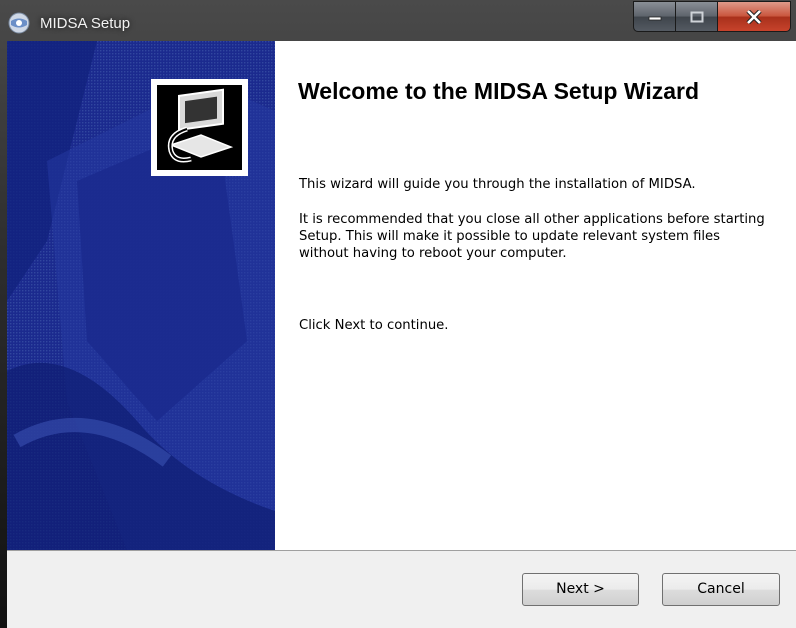 This screenshot has width=796, height=628. What do you see at coordinates (374, 325) in the screenshot?
I see `continue-text: Click Next to continue.` at bounding box center [374, 325].